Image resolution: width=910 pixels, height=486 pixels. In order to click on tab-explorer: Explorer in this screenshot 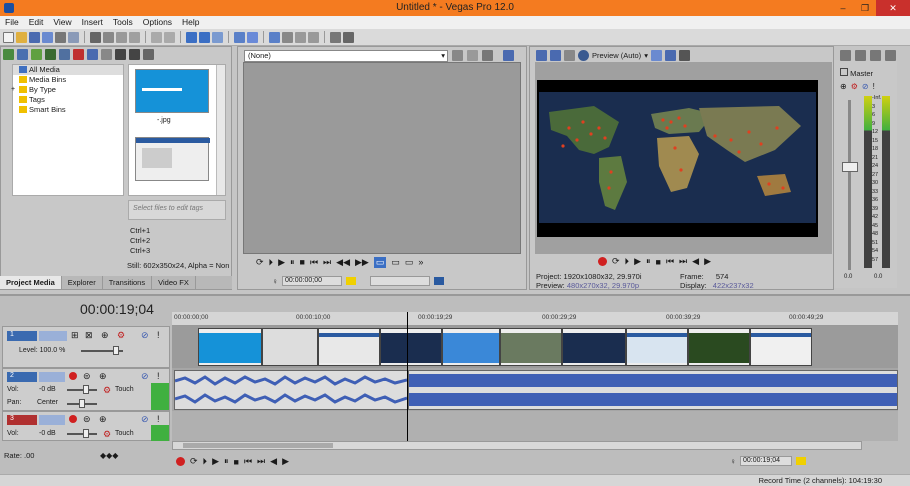, I will do `click(82, 282)`.